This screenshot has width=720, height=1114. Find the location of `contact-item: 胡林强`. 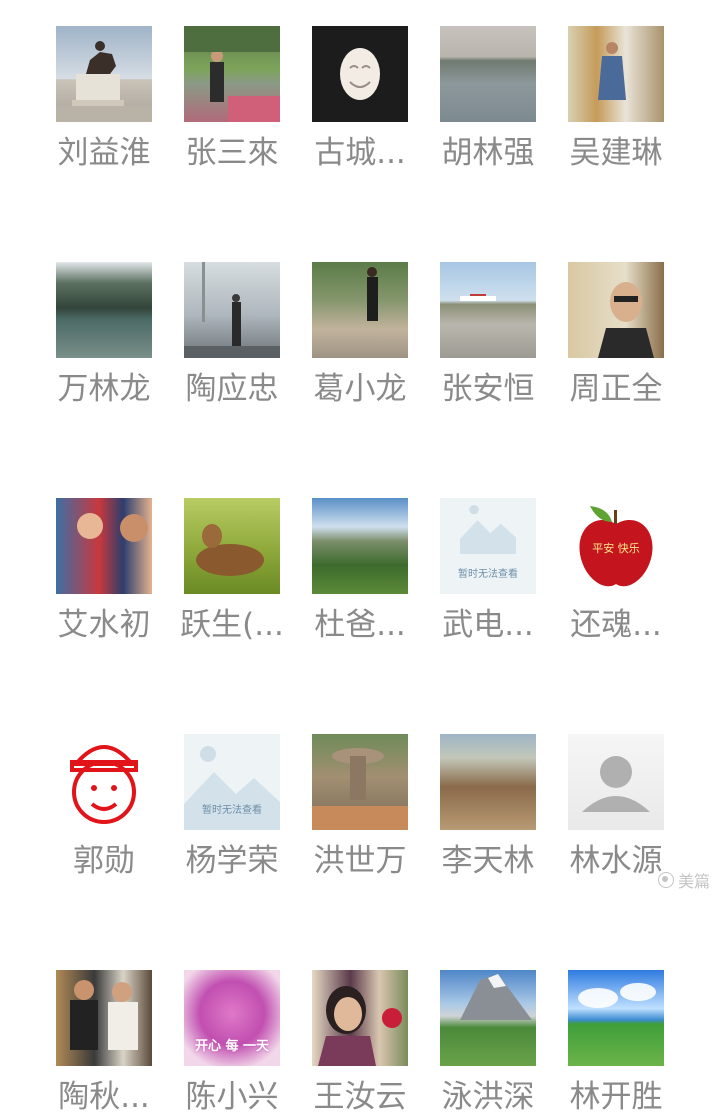

contact-item: 胡林强 is located at coordinates (488, 98).